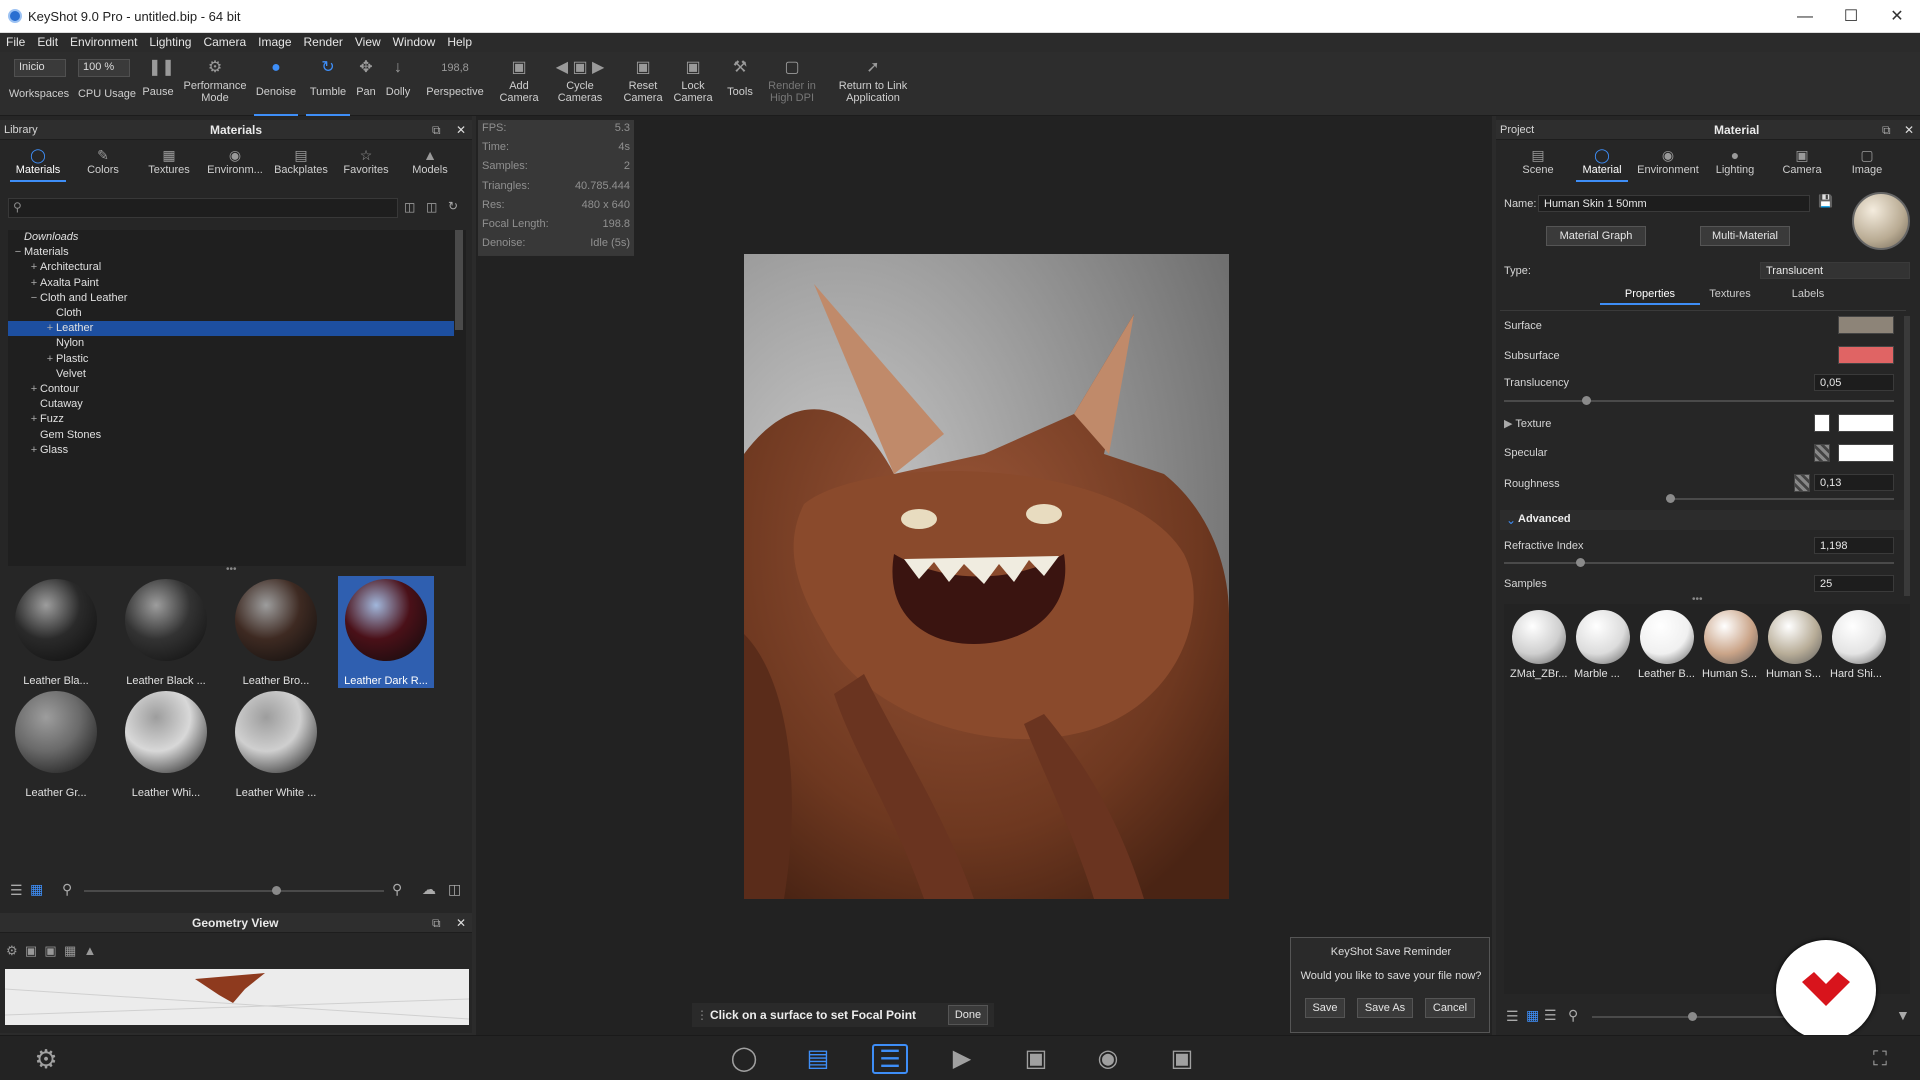 This screenshot has height=1080, width=1920. What do you see at coordinates (1835, 270) in the screenshot?
I see `material-type-select: Translucent` at bounding box center [1835, 270].